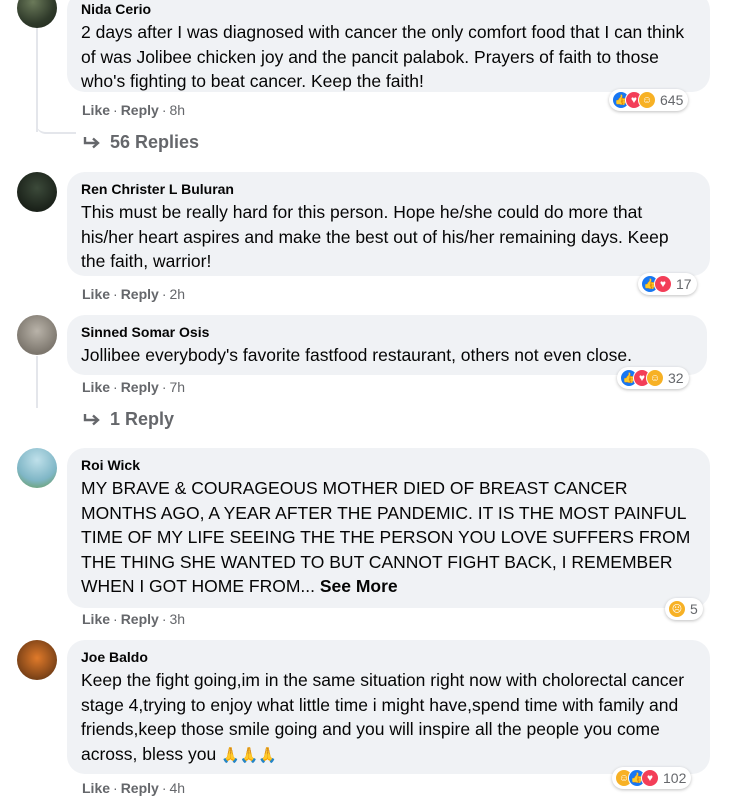  Describe the element at coordinates (388, 189) in the screenshot. I see `comment-author: Ren Christer L Buluran` at that location.